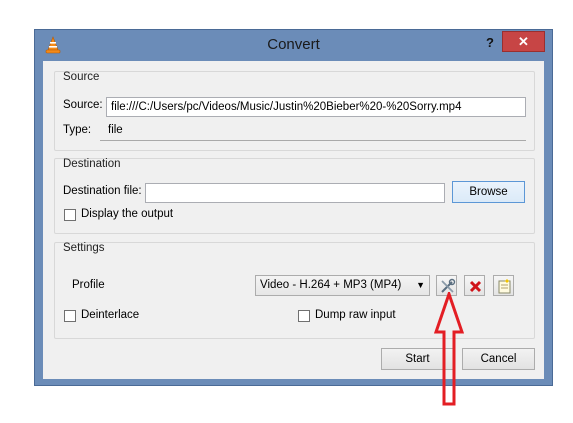 This screenshot has height=423, width=573. Describe the element at coordinates (115, 130) in the screenshot. I see `type-value: file` at that location.